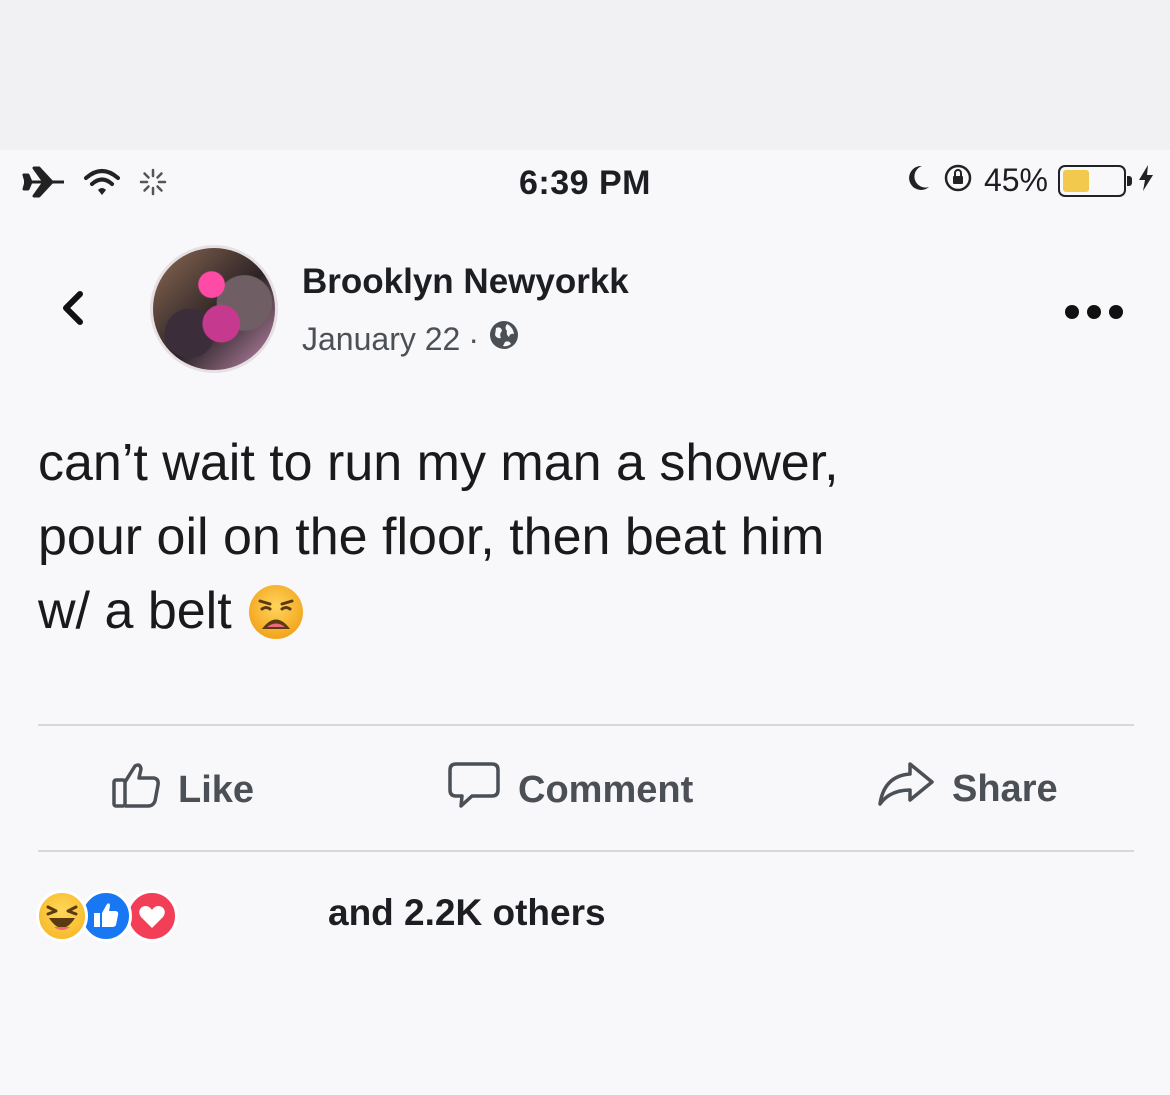 The width and height of the screenshot is (1170, 1095). I want to click on battery-percent: 45%, so click(1015, 180).